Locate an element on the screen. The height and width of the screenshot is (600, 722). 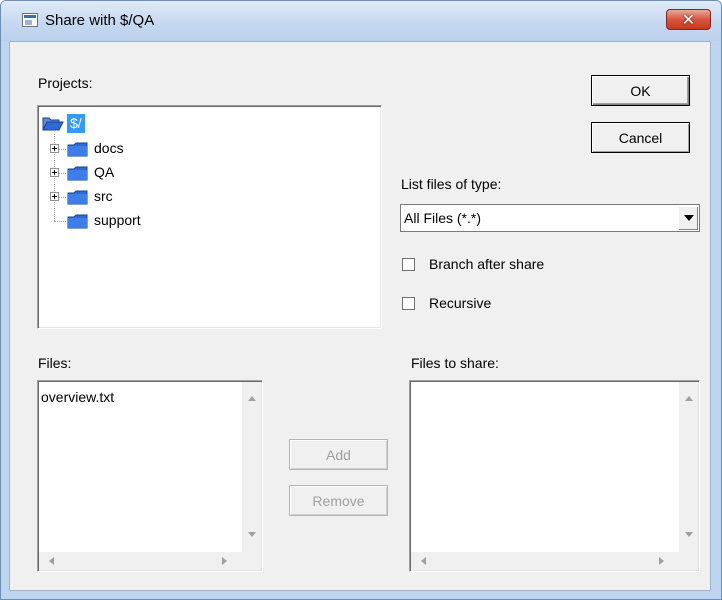
tree-item-label: docs is located at coordinates (109, 148).